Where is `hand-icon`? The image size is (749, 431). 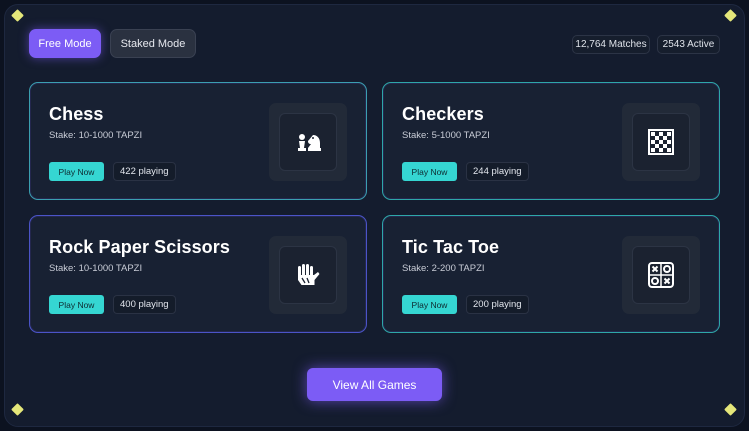 hand-icon is located at coordinates (308, 275).